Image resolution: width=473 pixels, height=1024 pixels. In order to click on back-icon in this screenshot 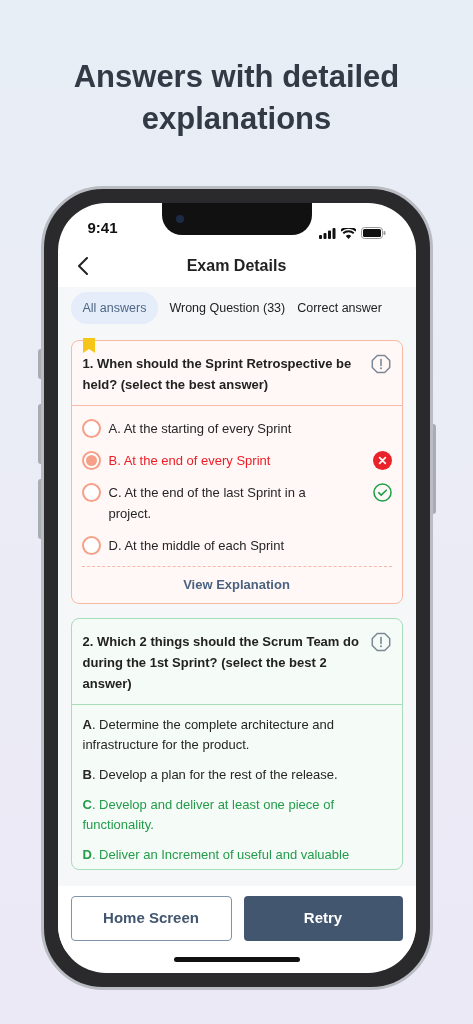, I will do `click(82, 266)`.